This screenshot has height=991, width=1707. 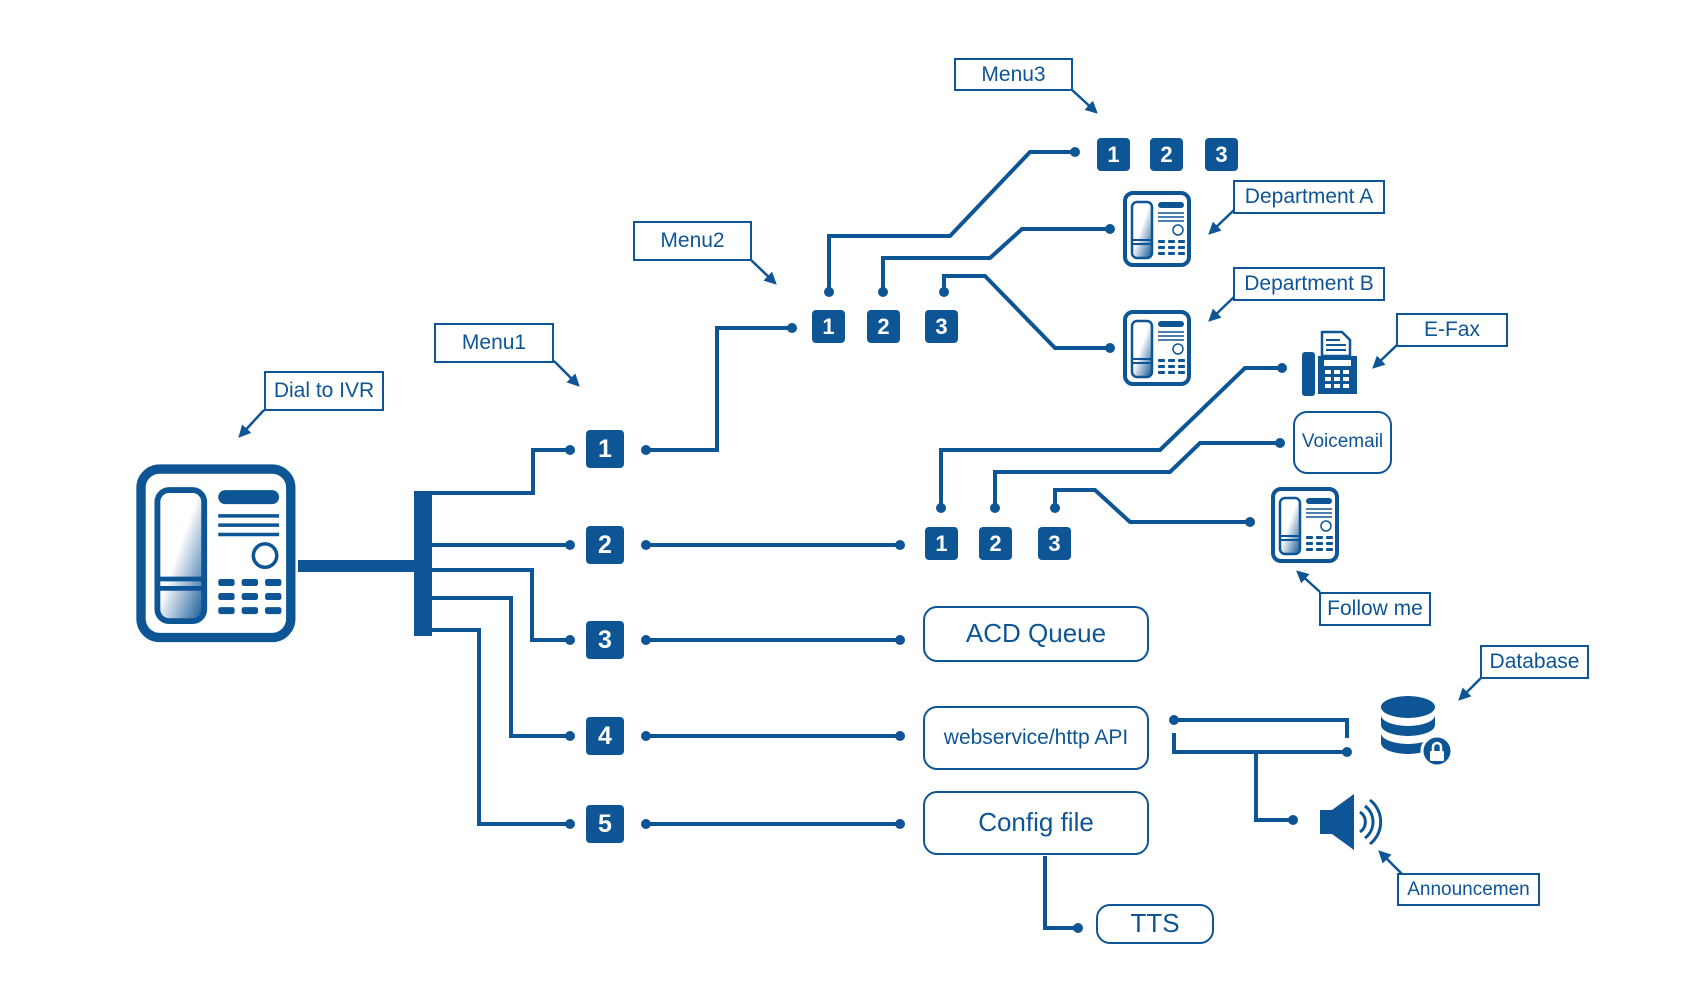 What do you see at coordinates (719, 389) in the screenshot?
I see `link-menu2` at bounding box center [719, 389].